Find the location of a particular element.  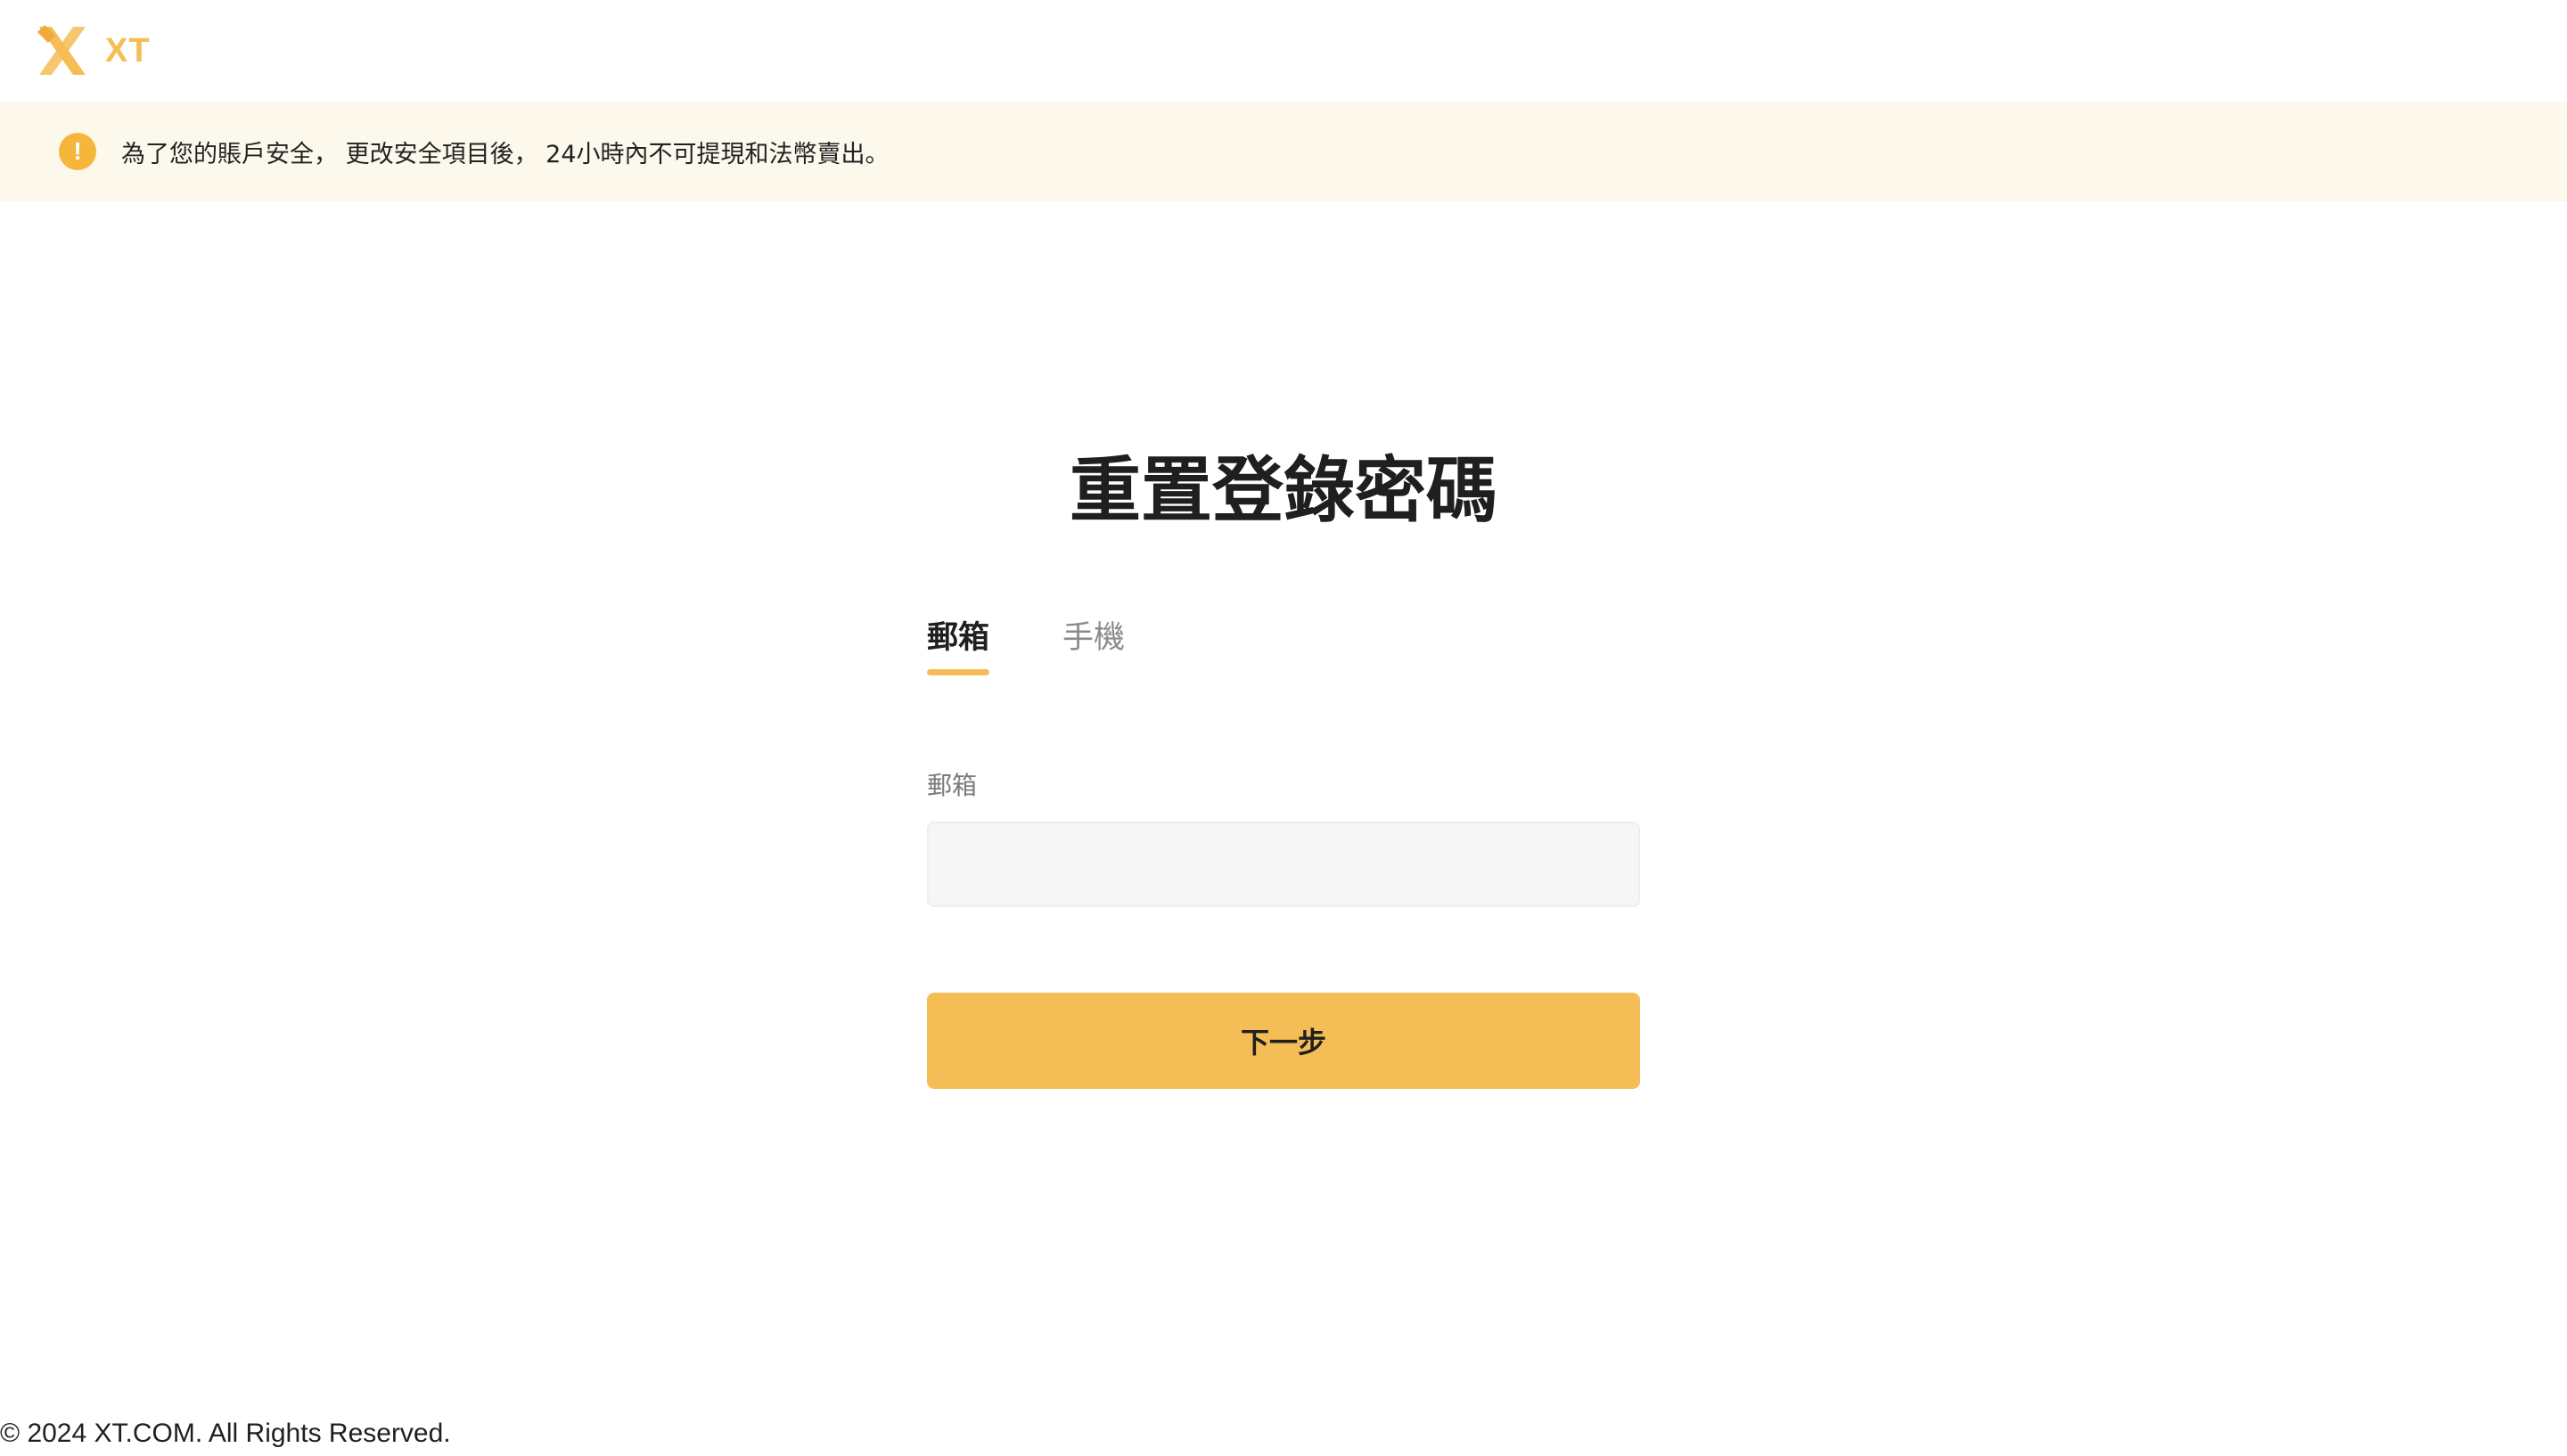

page-title: 重置登錄密碼 is located at coordinates (1283, 491).